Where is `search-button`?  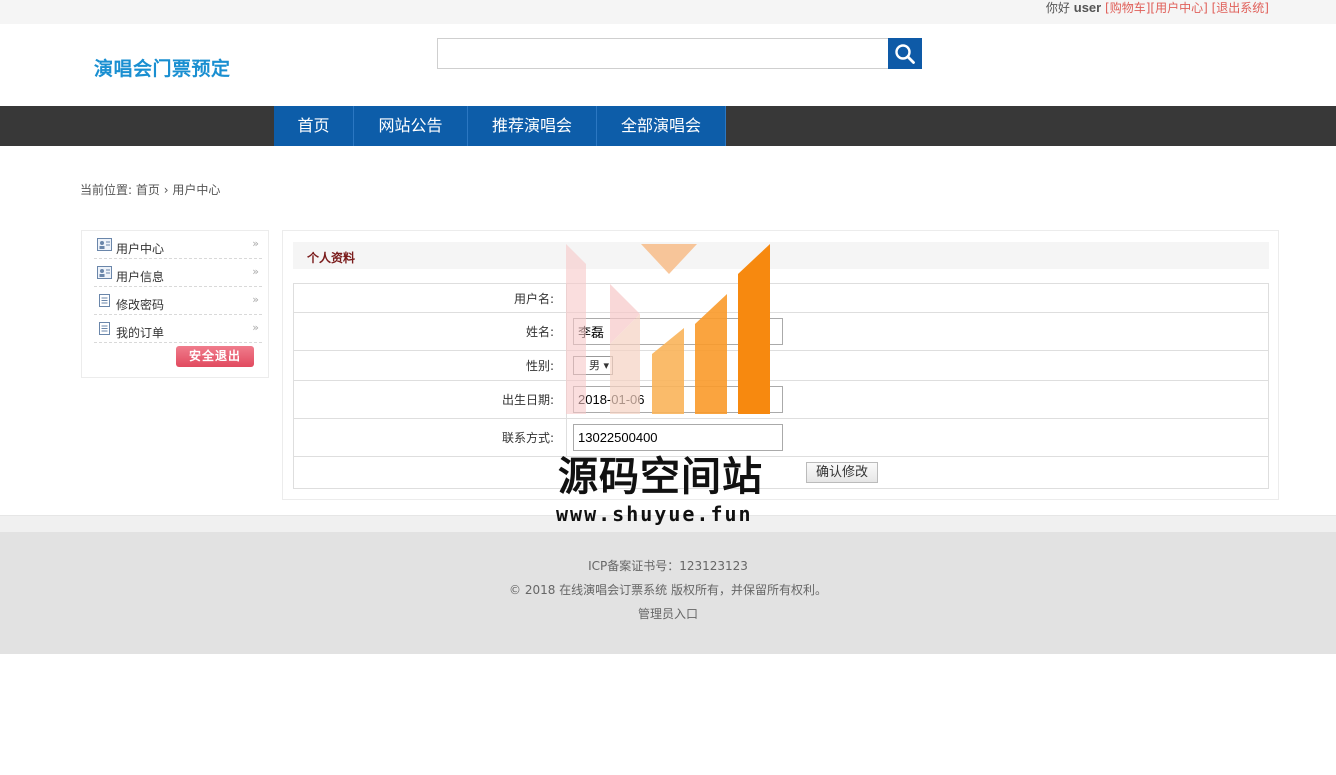
search-button is located at coordinates (905, 53).